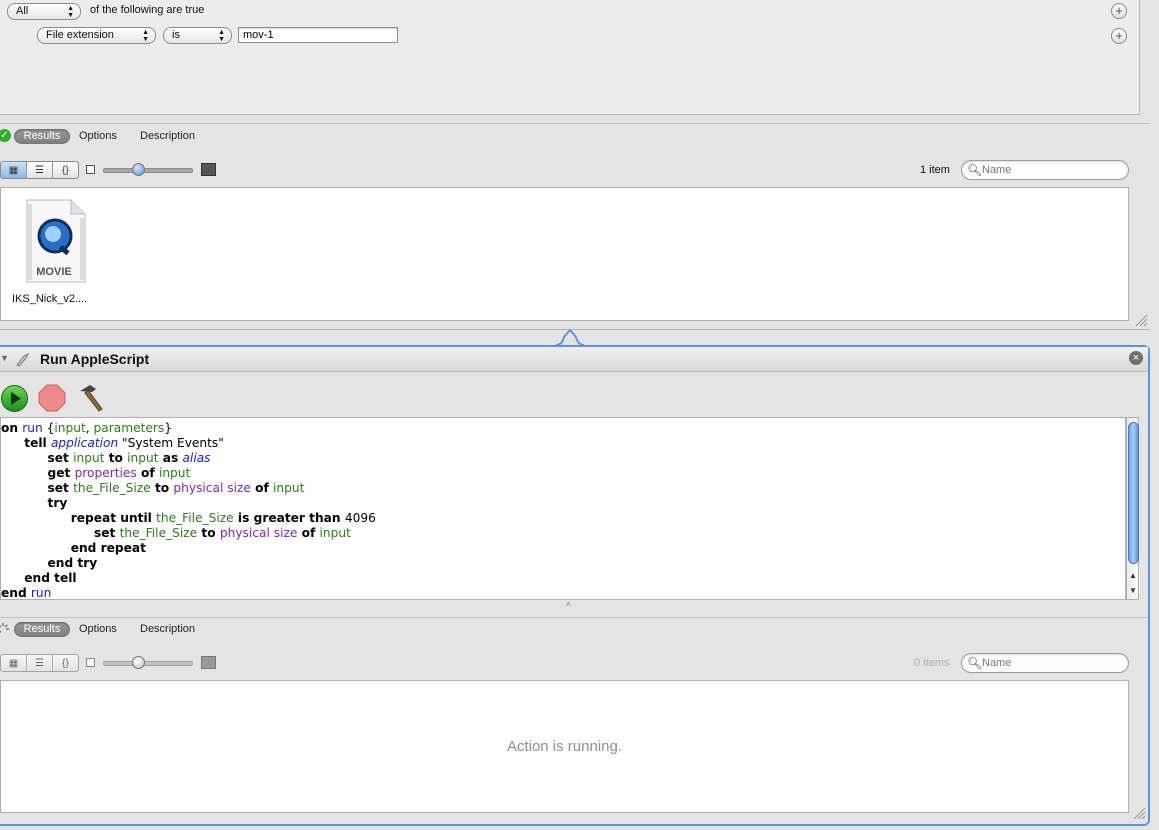 The height and width of the screenshot is (830, 1159). Describe the element at coordinates (50, 578) in the screenshot. I see `code-token: end tell` at that location.